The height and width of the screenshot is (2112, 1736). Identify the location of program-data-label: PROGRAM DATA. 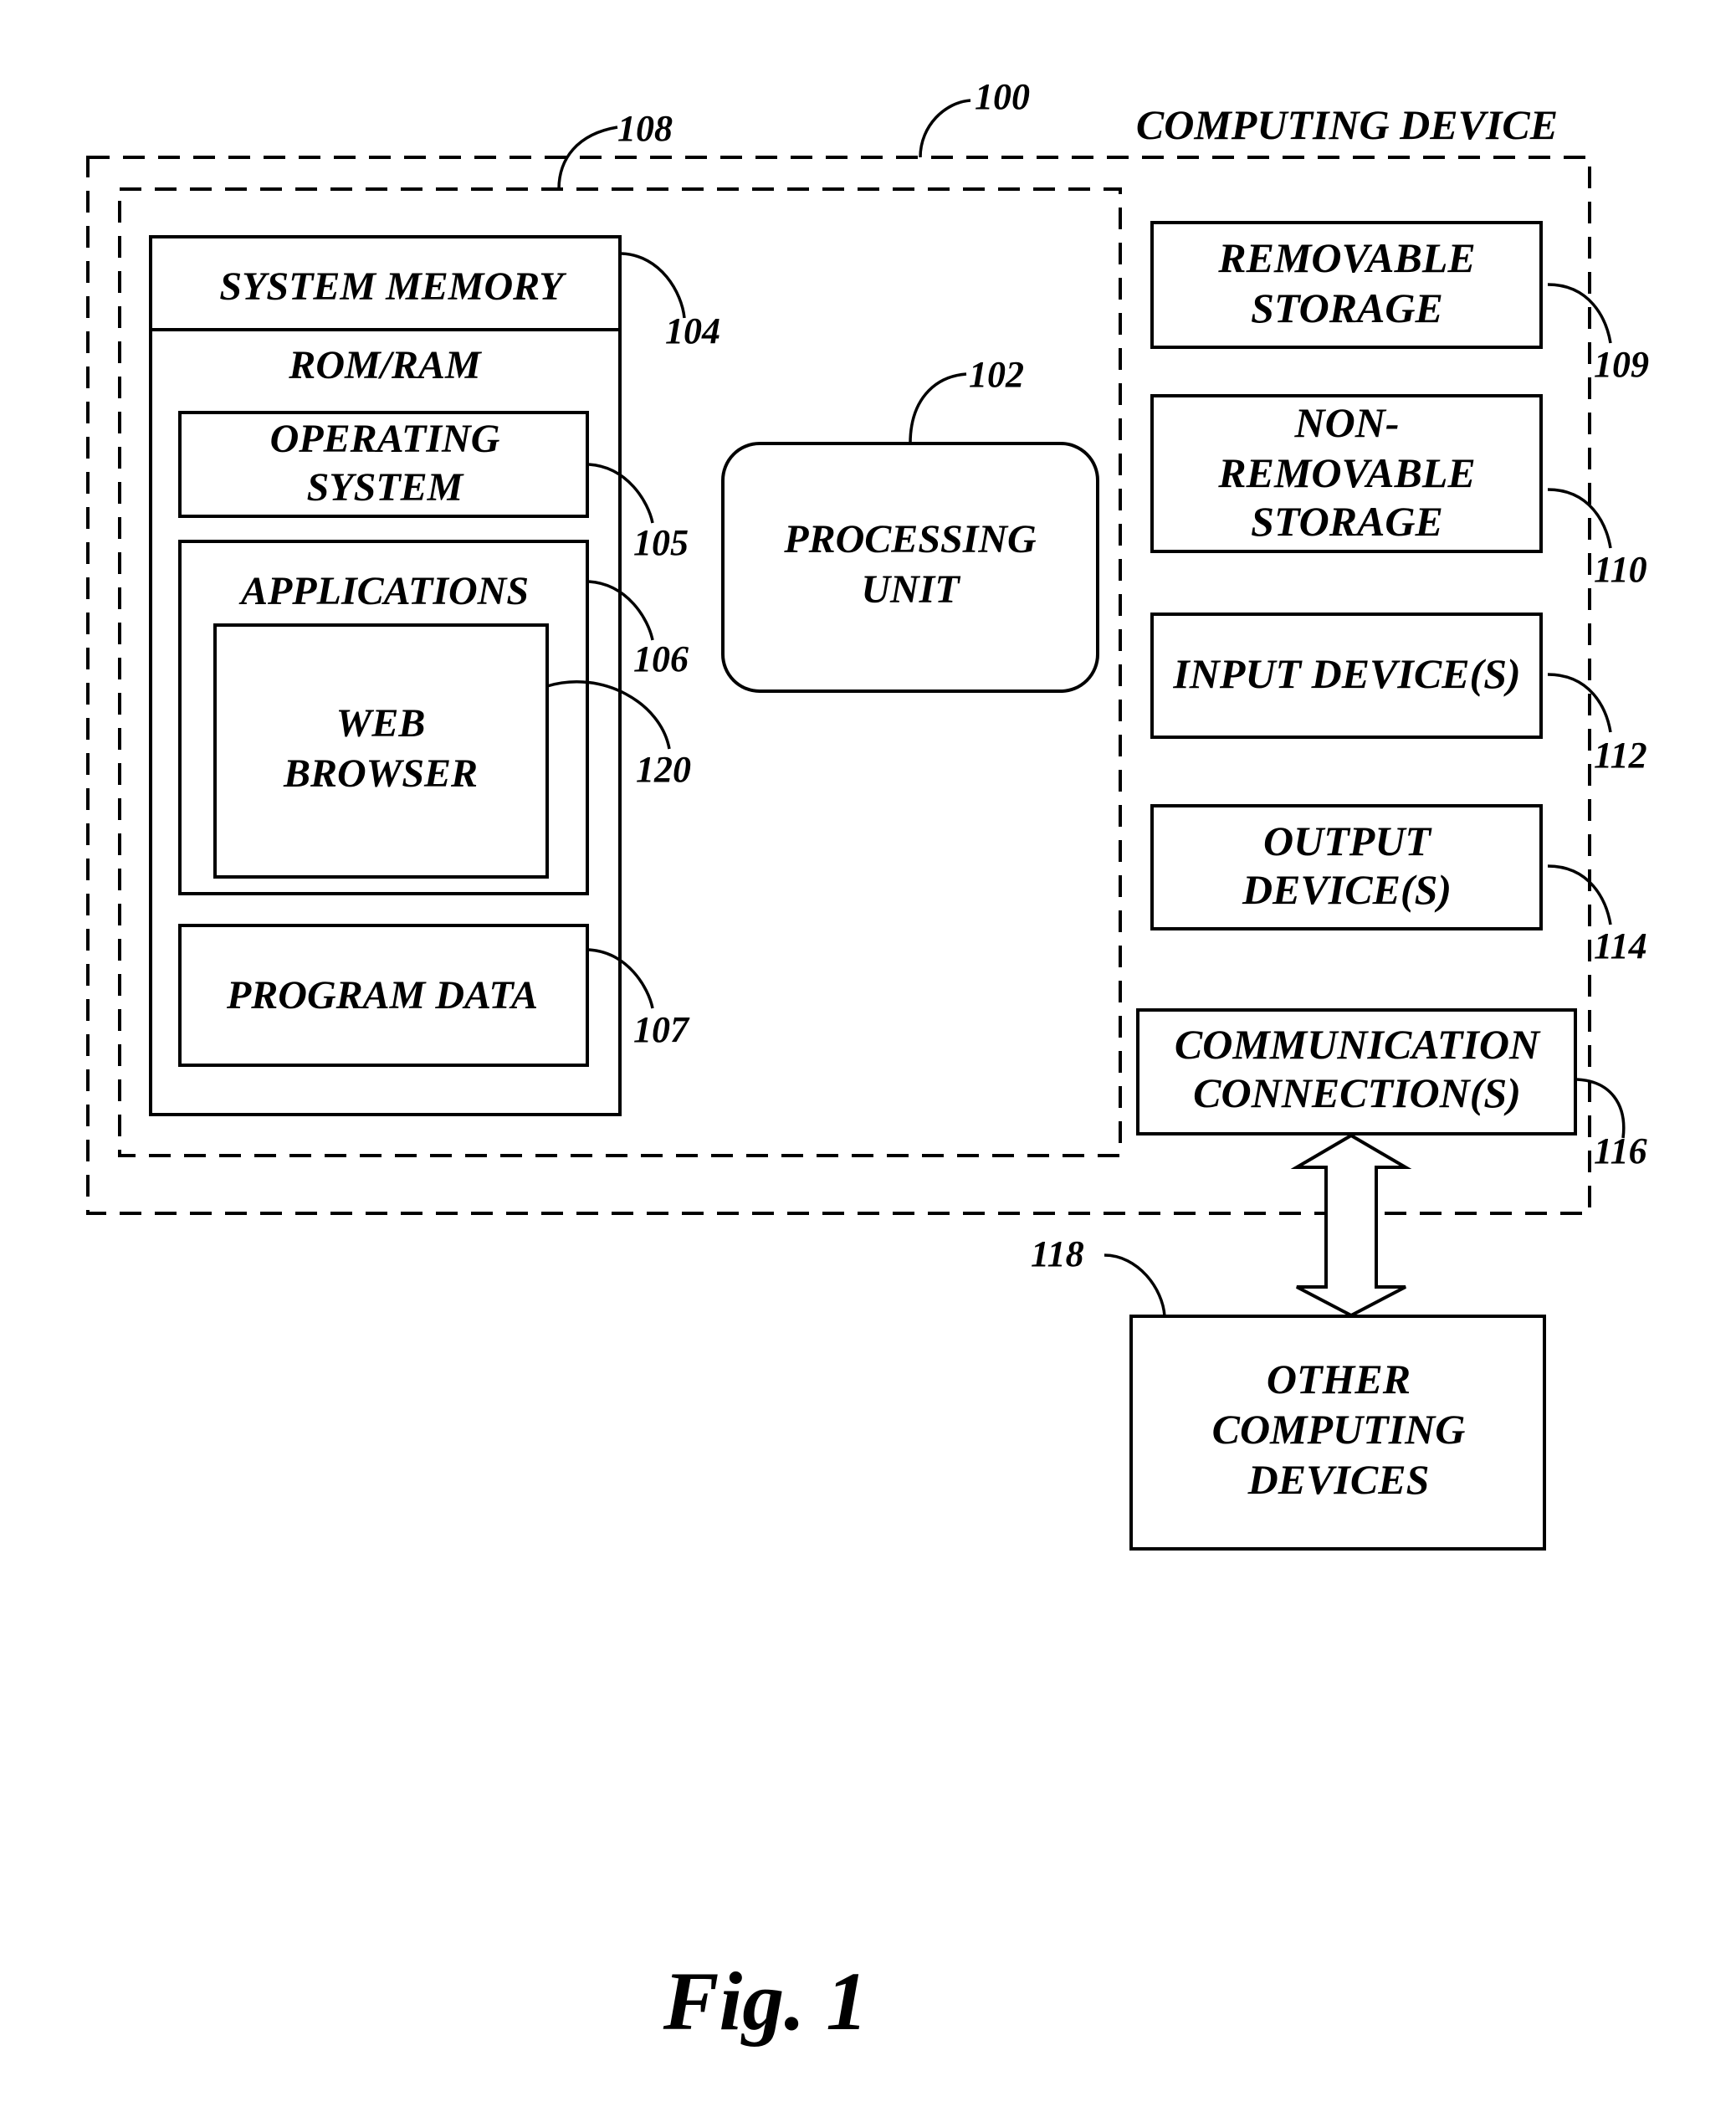
(382, 995).